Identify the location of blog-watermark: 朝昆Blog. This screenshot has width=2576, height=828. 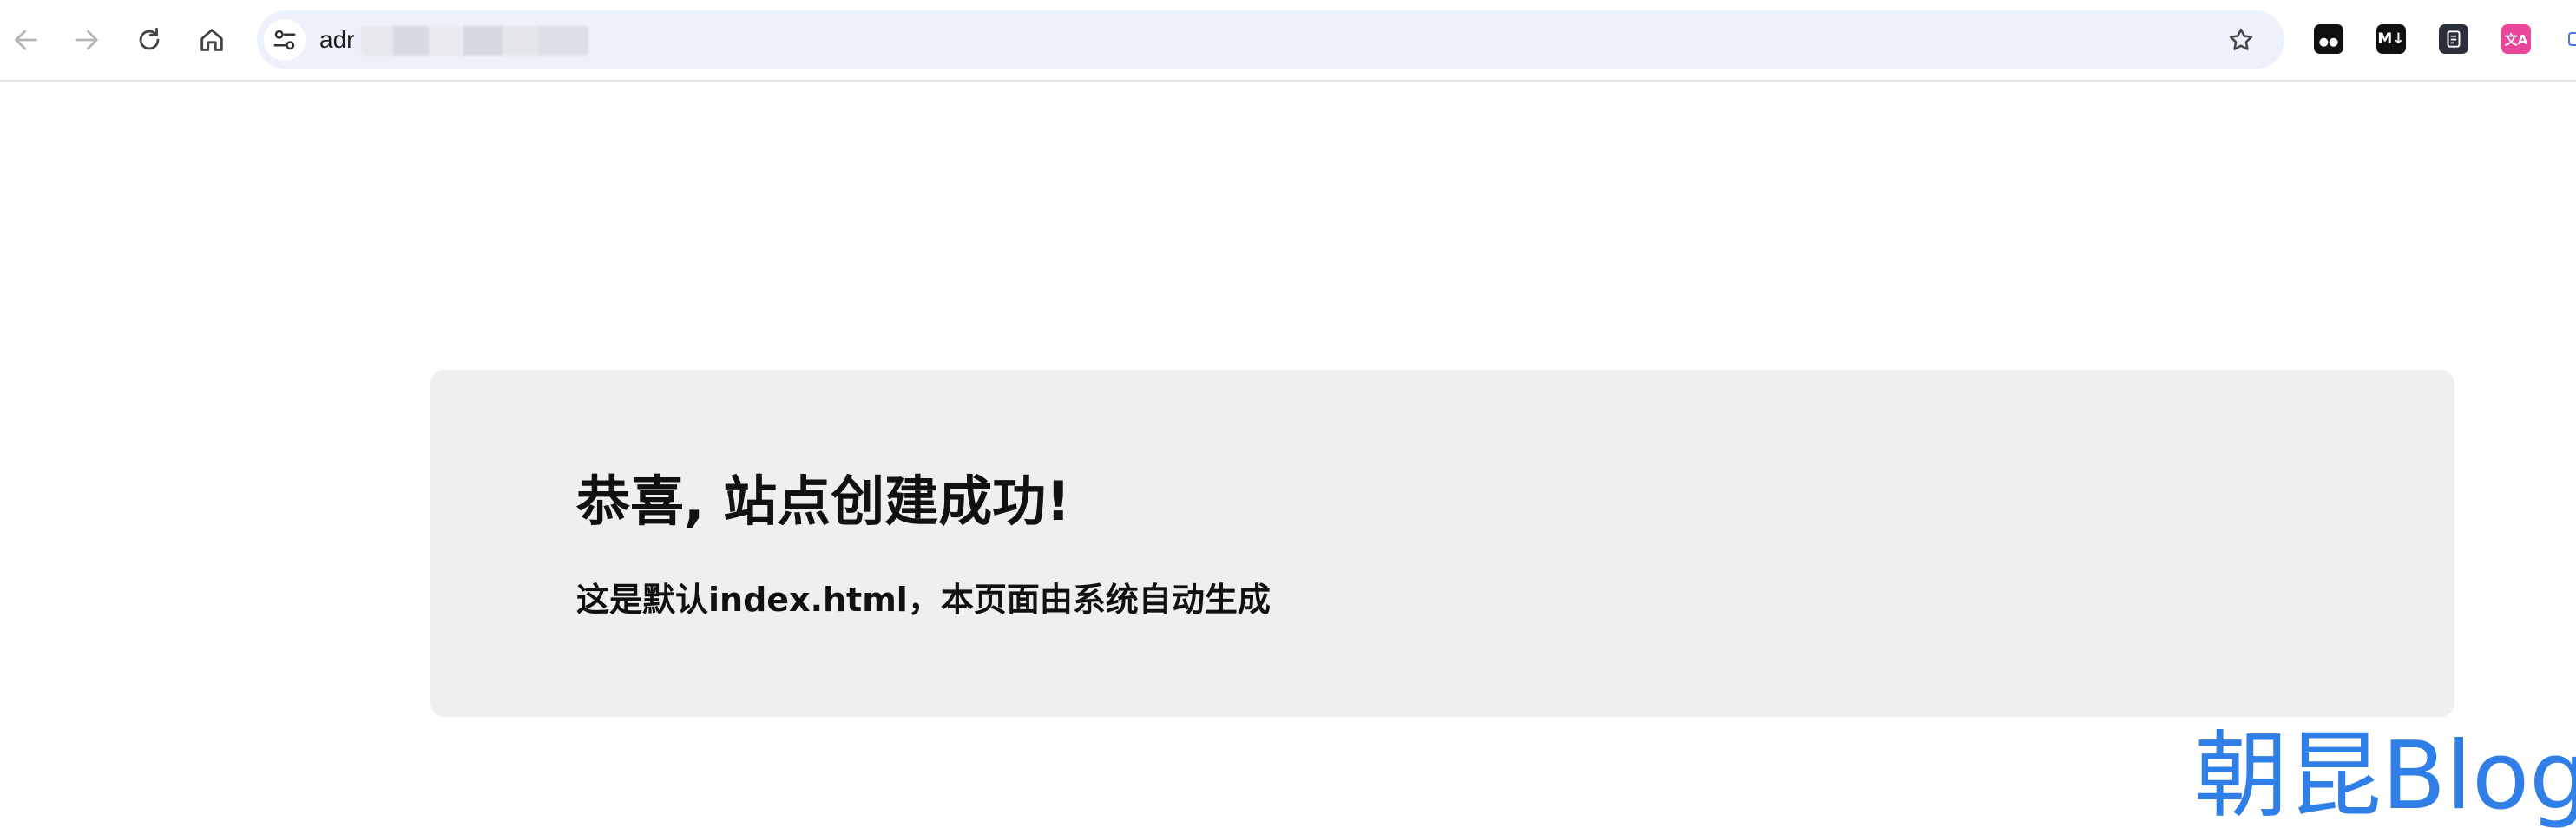
(2385, 777).